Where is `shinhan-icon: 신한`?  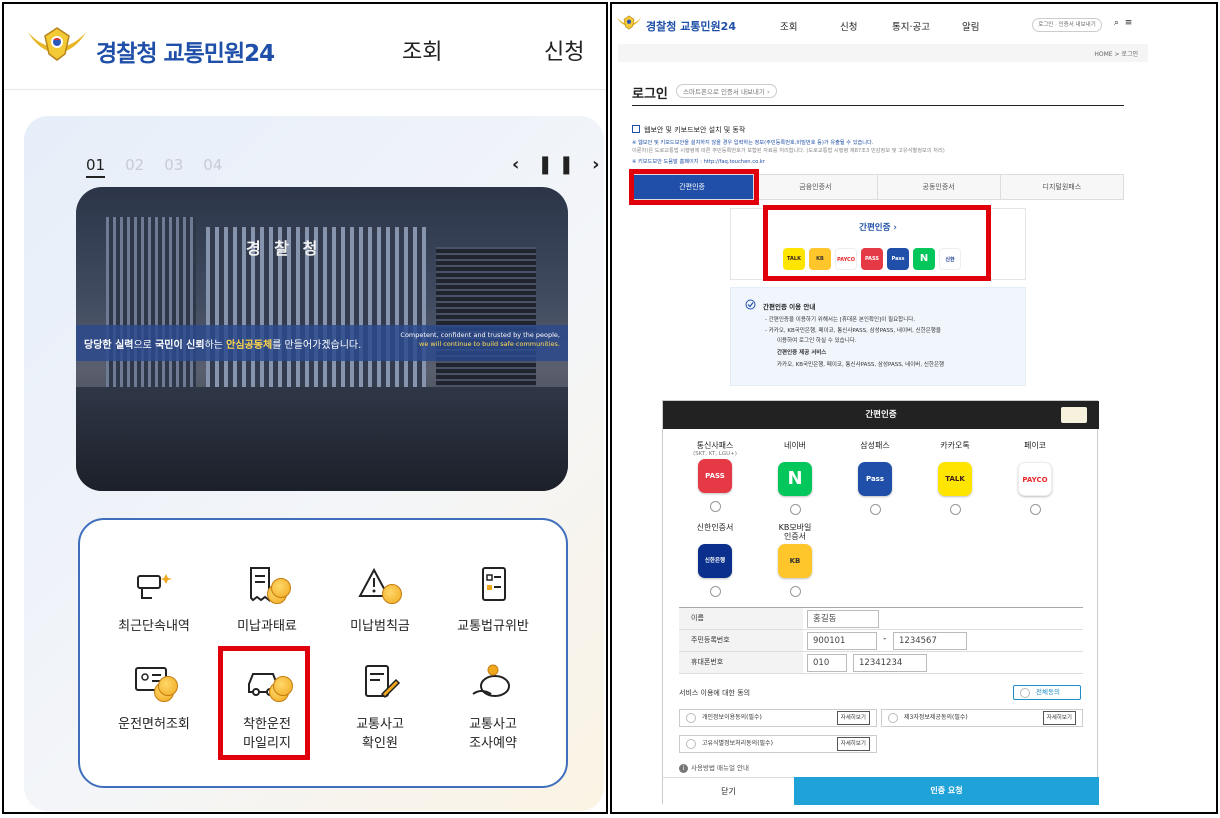 shinhan-icon: 신한 is located at coordinates (950, 259).